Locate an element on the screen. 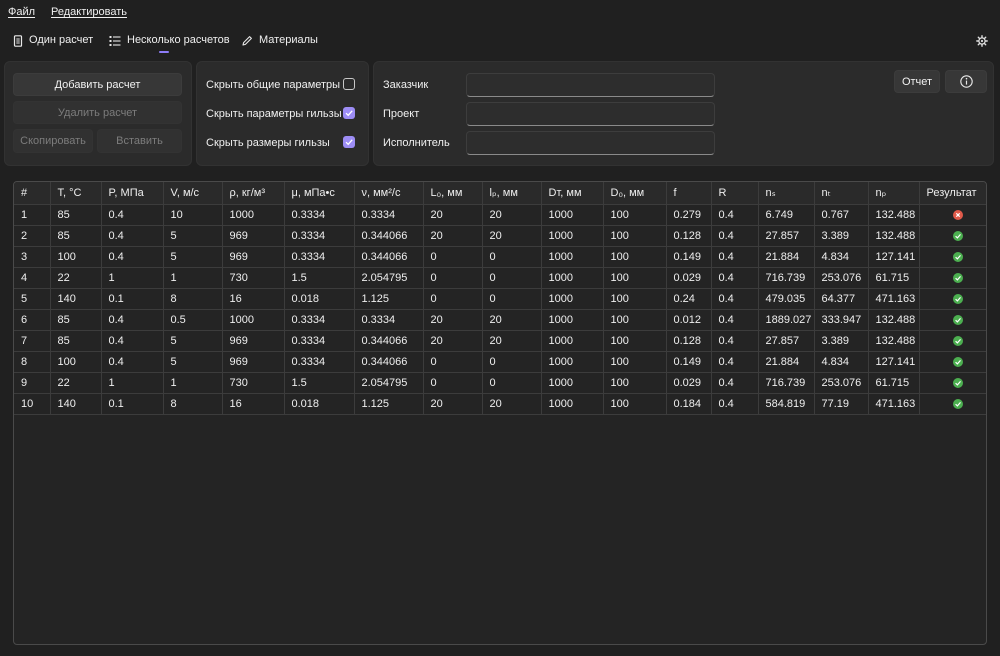  table-cell: 0.184 is located at coordinates (689, 404).